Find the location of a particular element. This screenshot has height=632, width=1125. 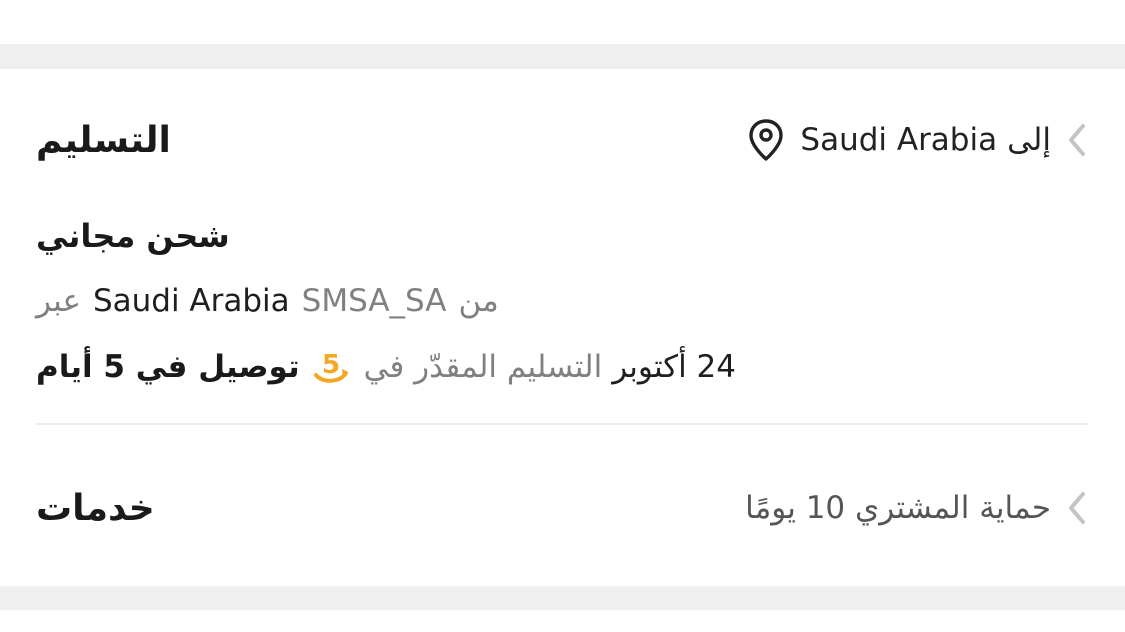

services-title: خدمات is located at coordinates (95, 508).